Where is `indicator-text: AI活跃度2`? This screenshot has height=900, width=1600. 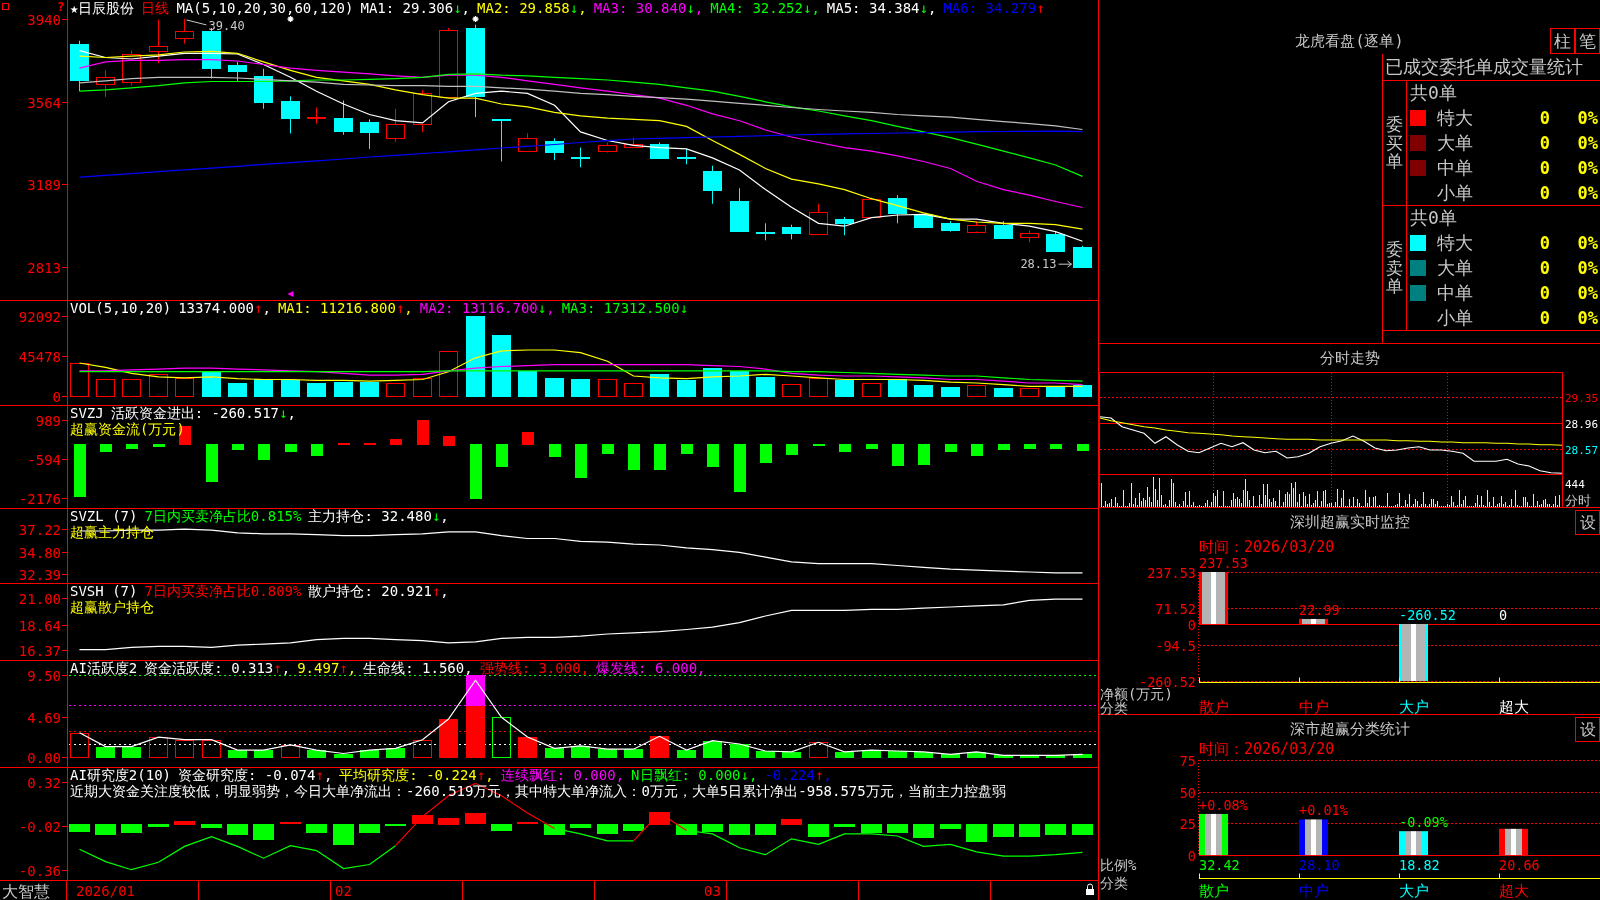
indicator-text: AI活跃度2 is located at coordinates (104, 668).